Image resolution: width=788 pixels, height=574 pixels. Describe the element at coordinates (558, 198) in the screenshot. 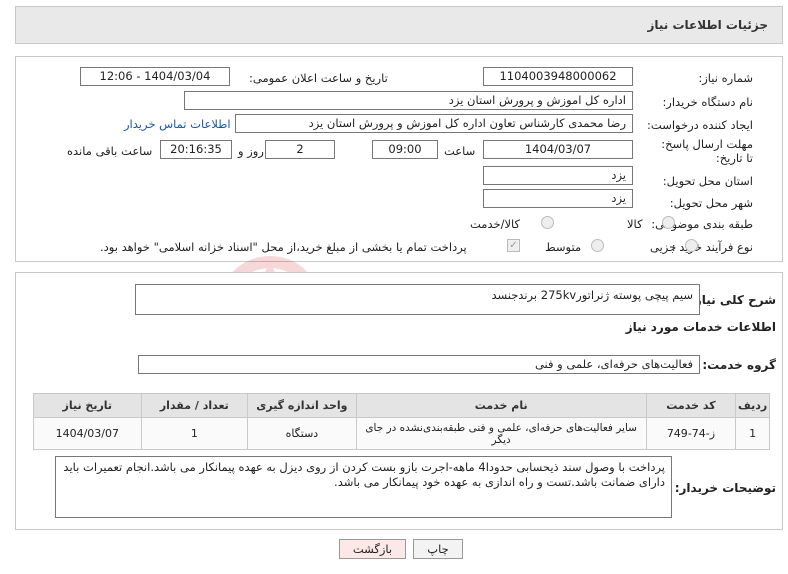

I see `city-field: یزد` at that location.